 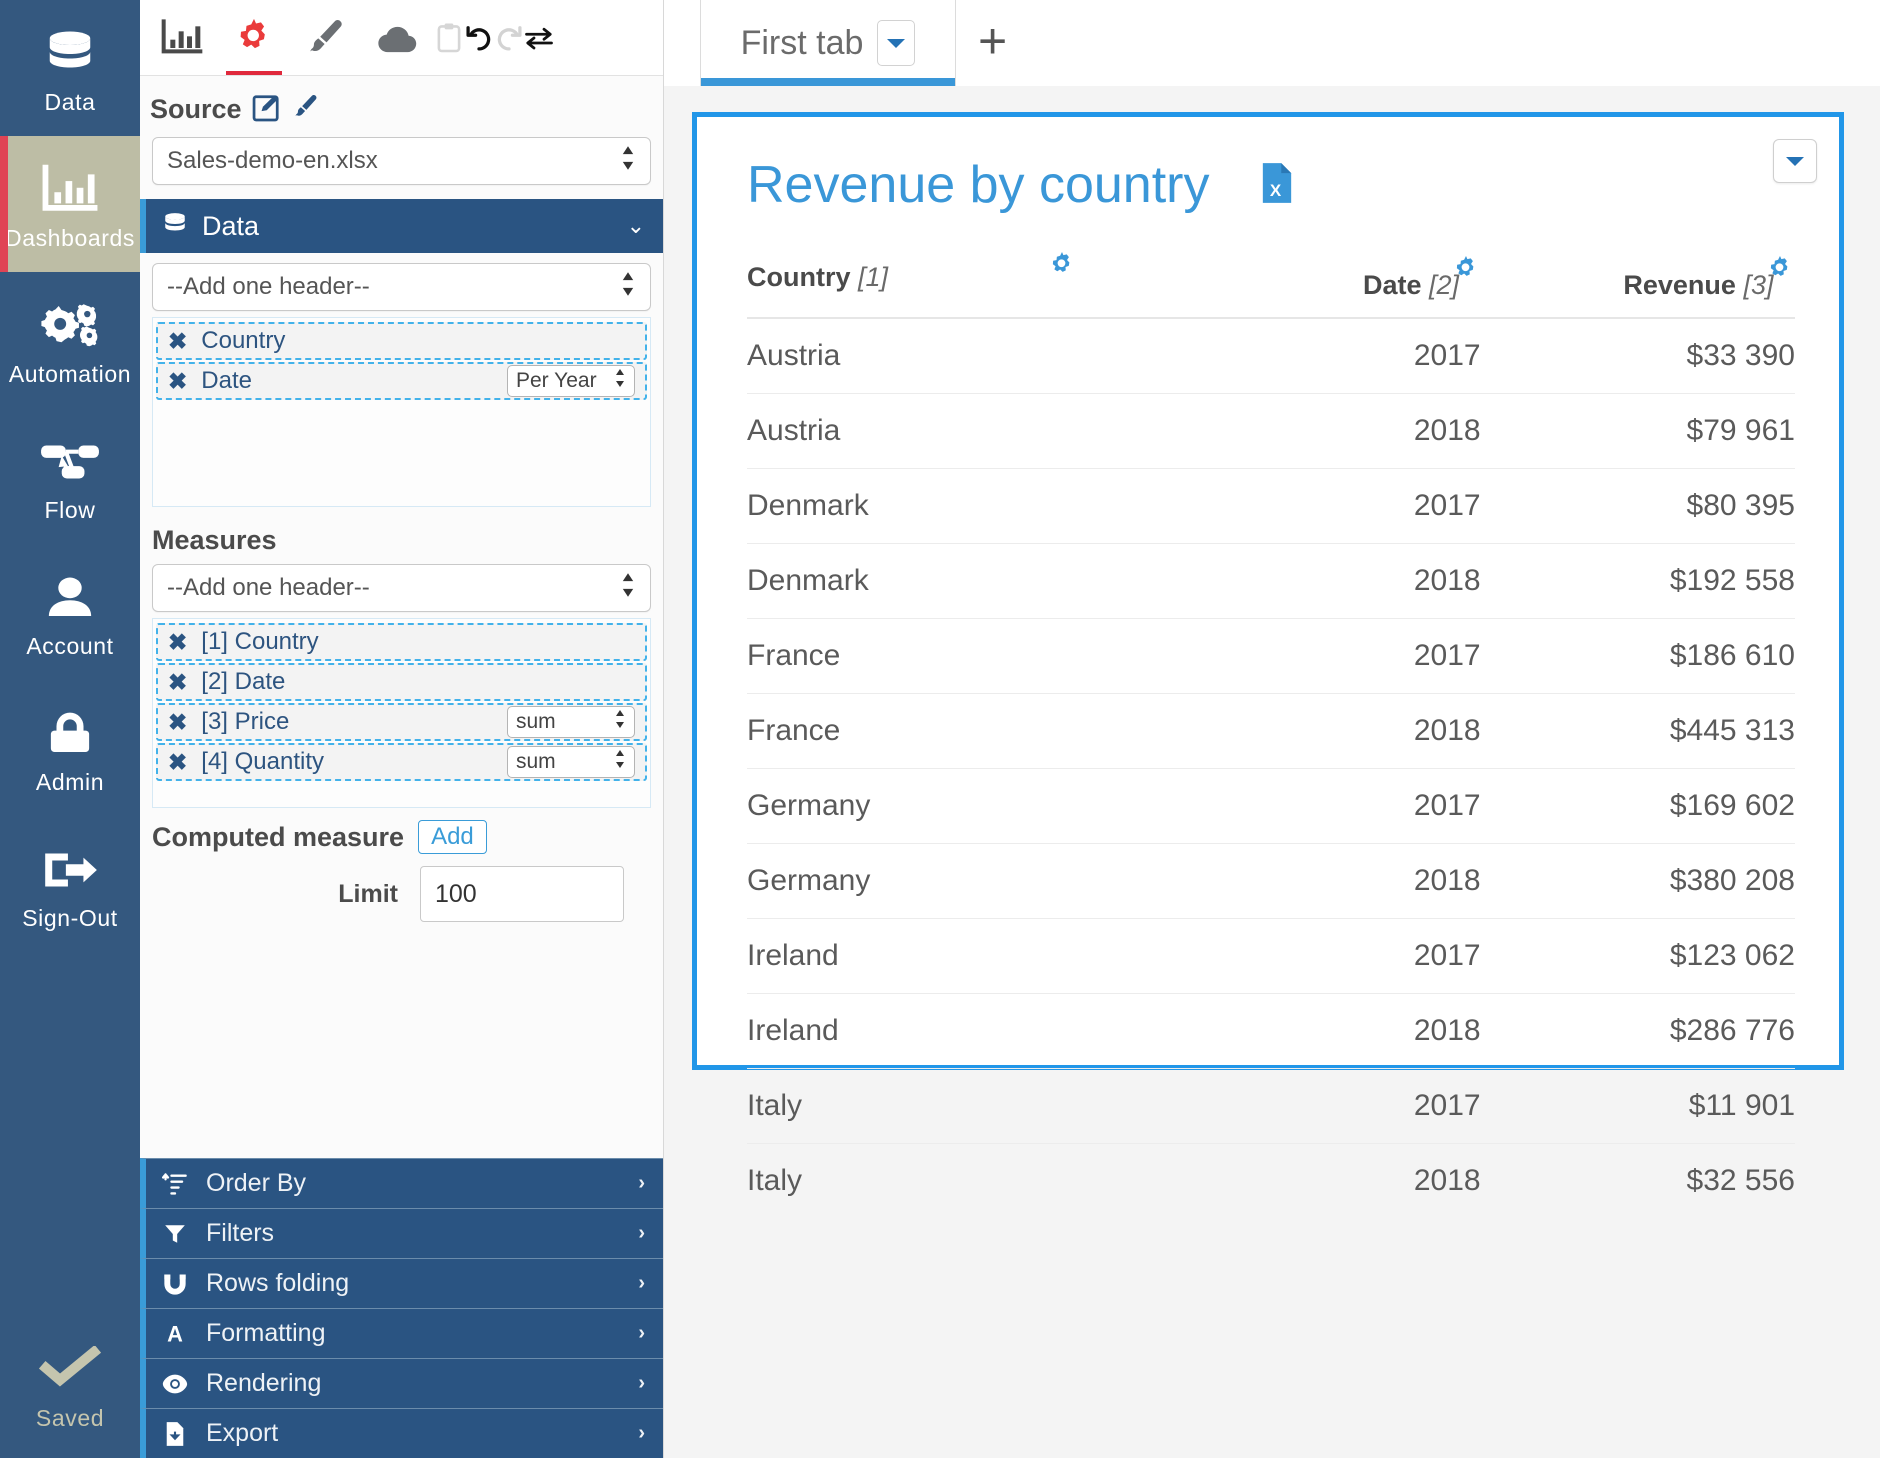 What do you see at coordinates (1271, 806) in the screenshot?
I see `table-row: Germany 2017 $169 602` at bounding box center [1271, 806].